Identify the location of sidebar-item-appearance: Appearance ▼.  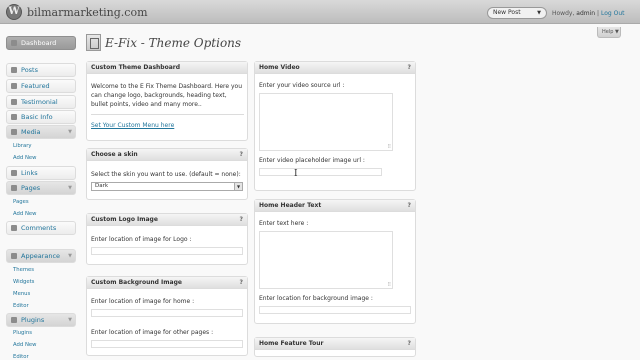
(41, 256).